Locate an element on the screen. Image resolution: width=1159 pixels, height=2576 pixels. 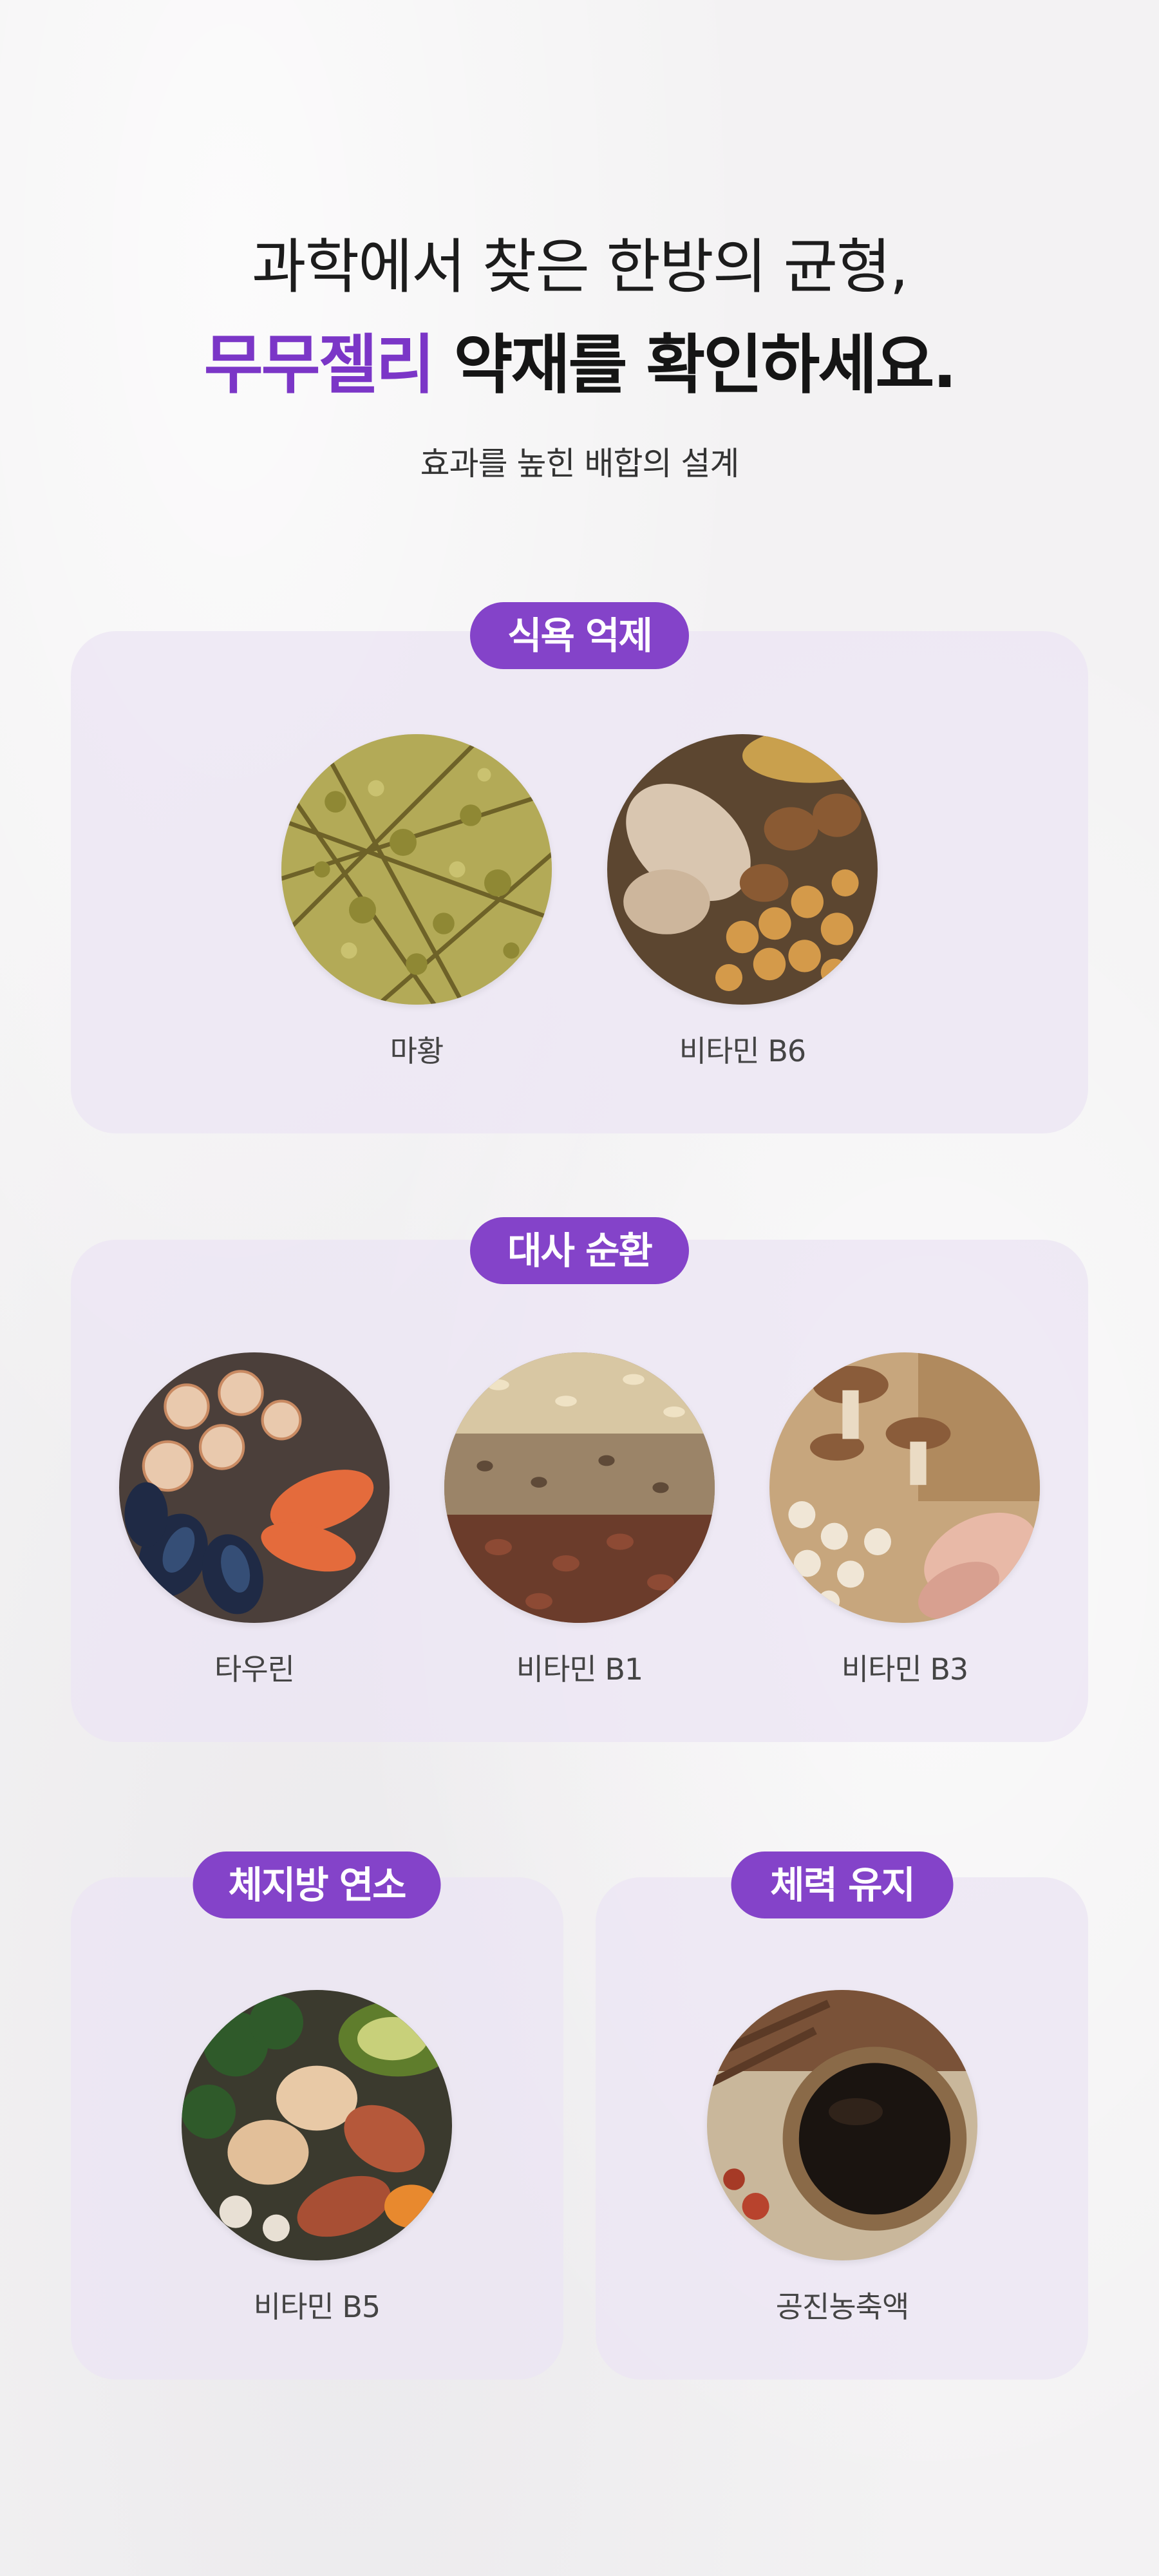
ingredient-vitamin-b5: 비타민 B5 is located at coordinates (317, 2158).